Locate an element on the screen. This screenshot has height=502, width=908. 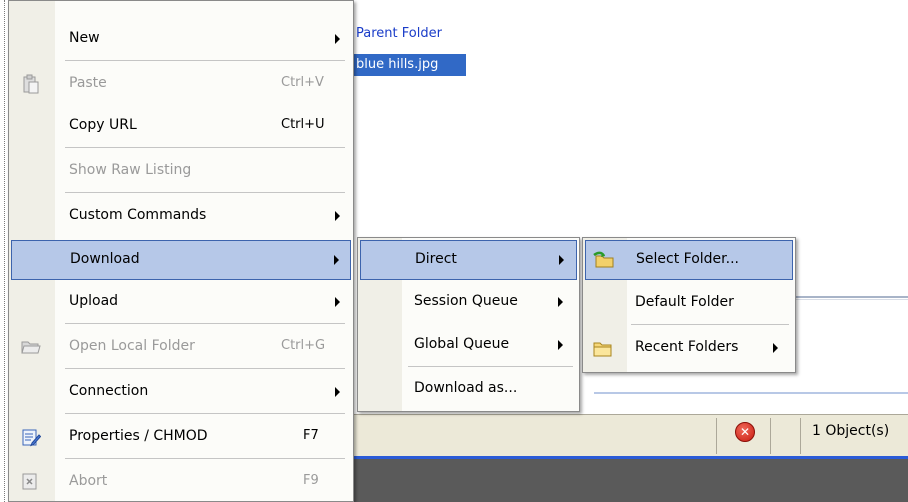
menu-item-upload: Upload is located at coordinates (181, 302).